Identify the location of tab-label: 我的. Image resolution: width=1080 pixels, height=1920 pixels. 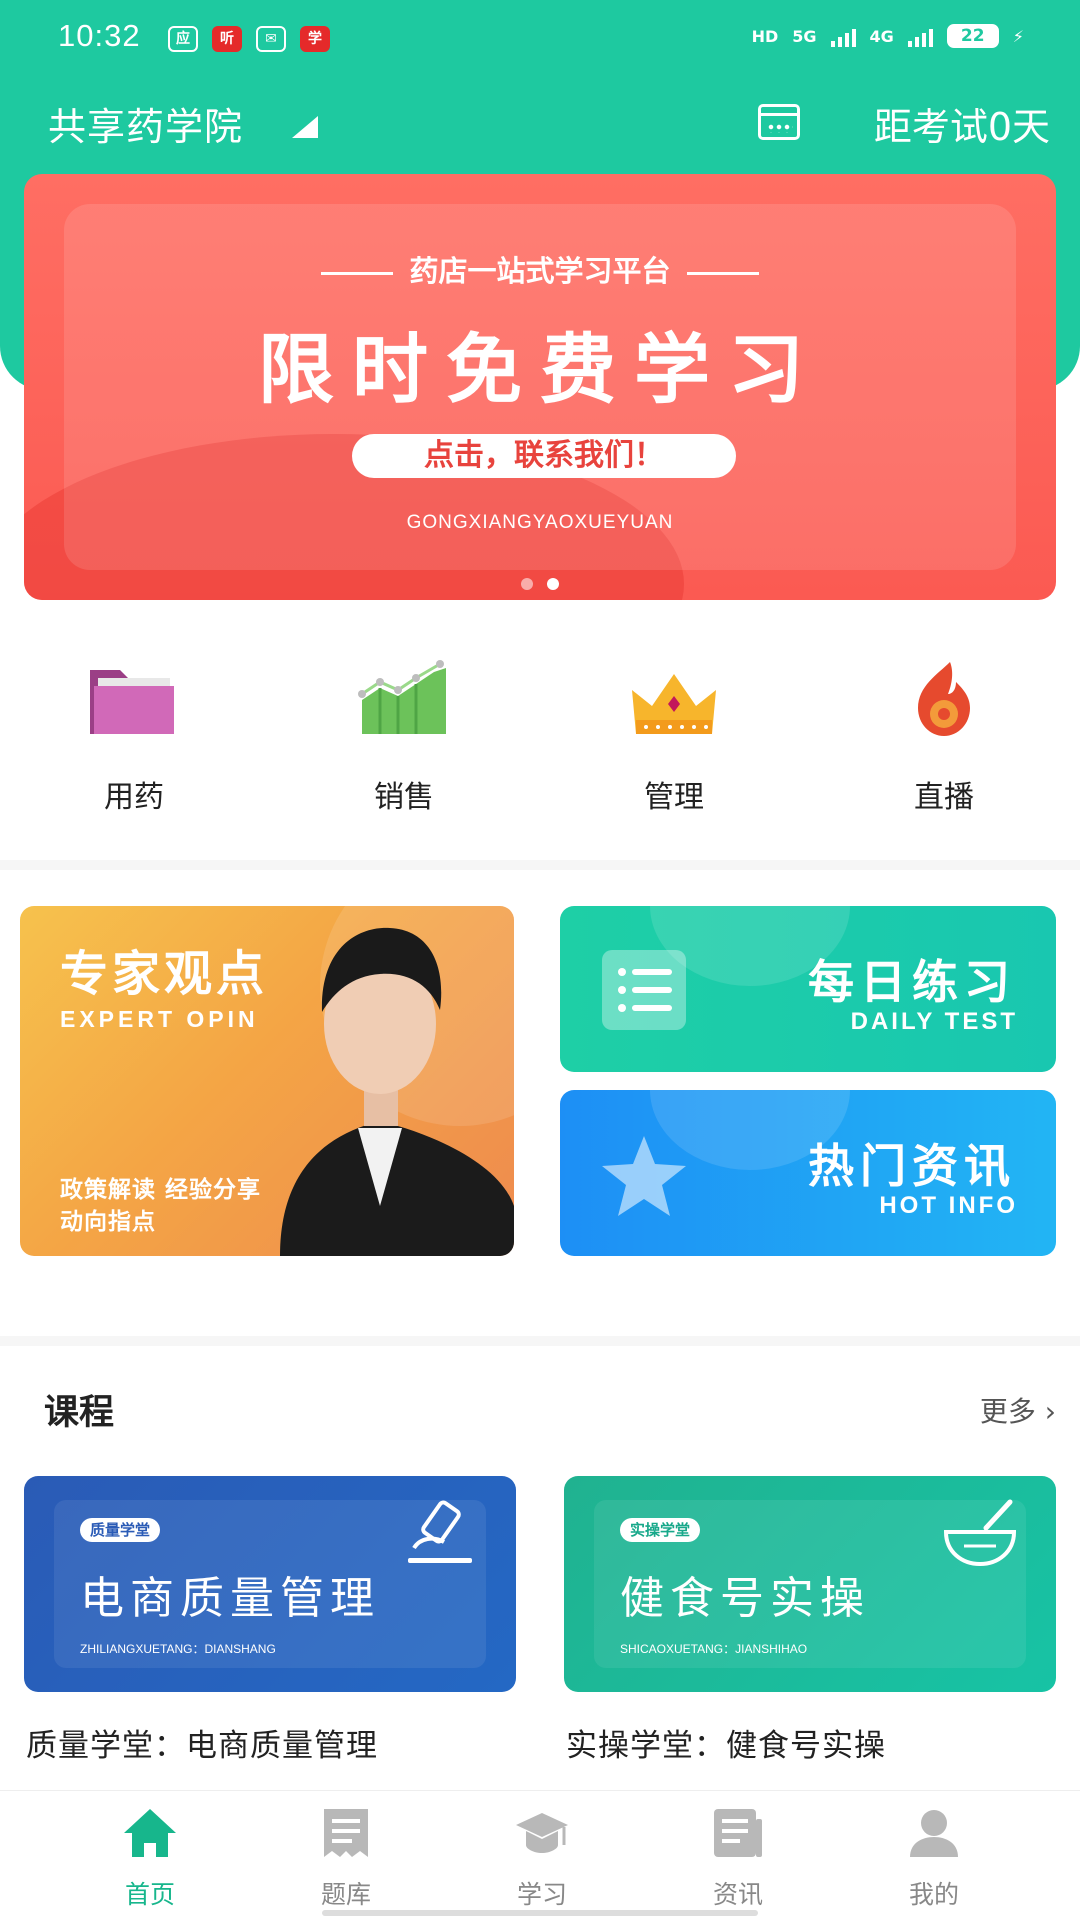
(933, 1894).